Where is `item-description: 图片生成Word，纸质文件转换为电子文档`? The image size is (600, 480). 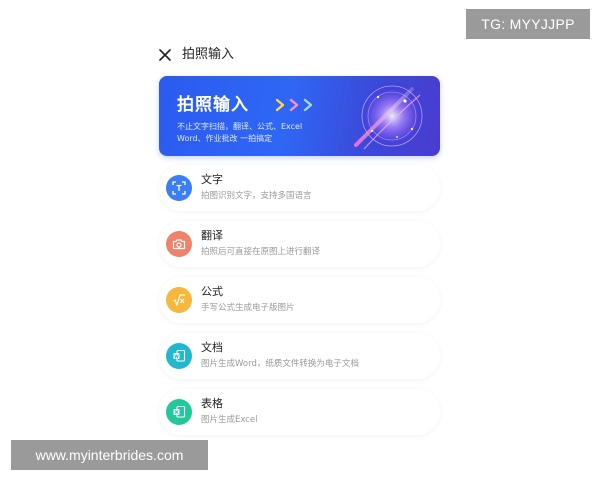
item-description: 图片生成Word，纸质文件转换为电子文档 is located at coordinates (280, 364).